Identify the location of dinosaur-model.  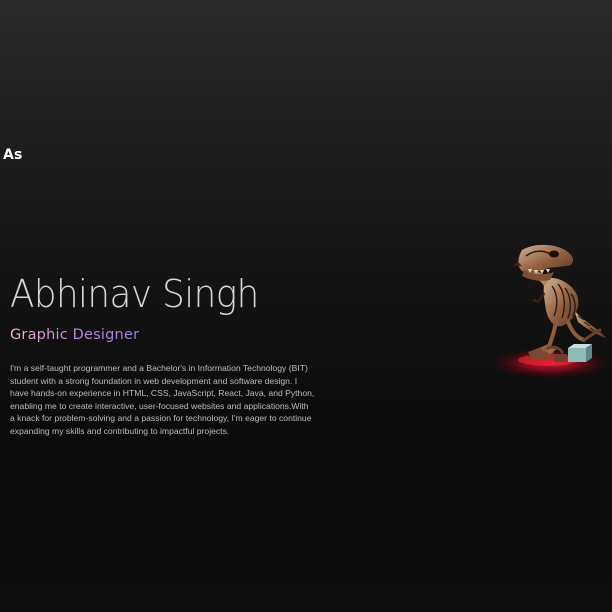
(550, 311).